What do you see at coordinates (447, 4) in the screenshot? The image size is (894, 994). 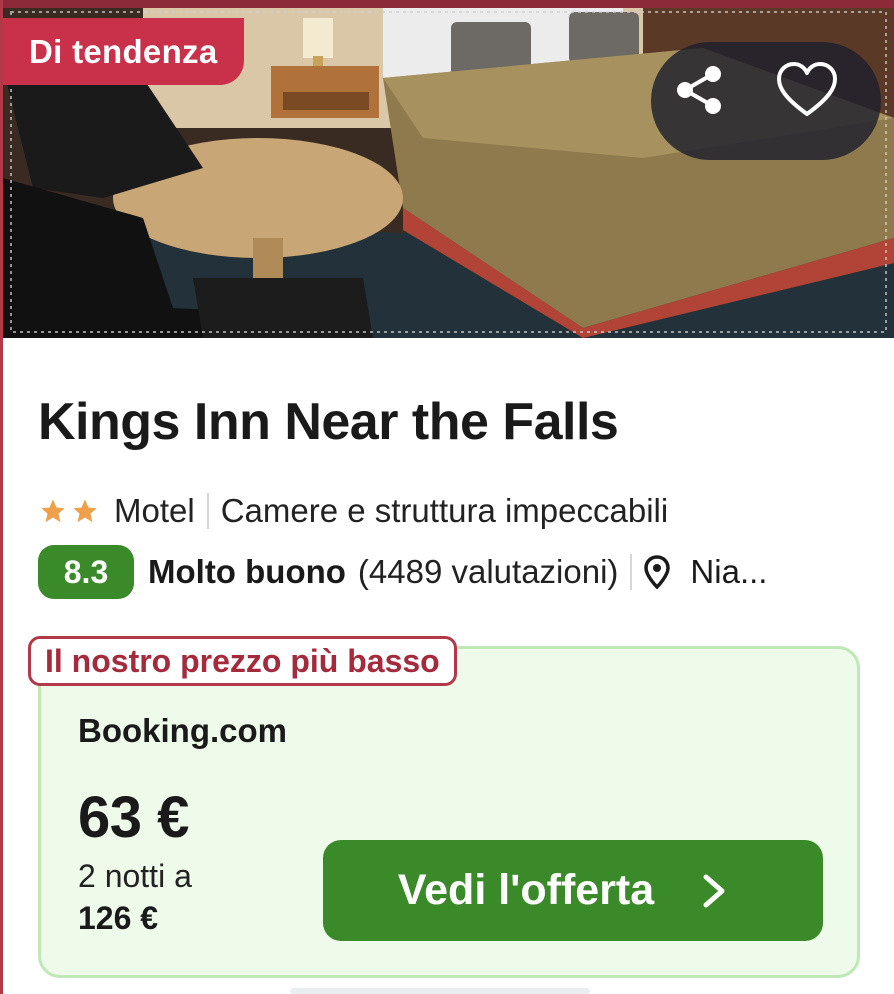 I see `card-top-border` at bounding box center [447, 4].